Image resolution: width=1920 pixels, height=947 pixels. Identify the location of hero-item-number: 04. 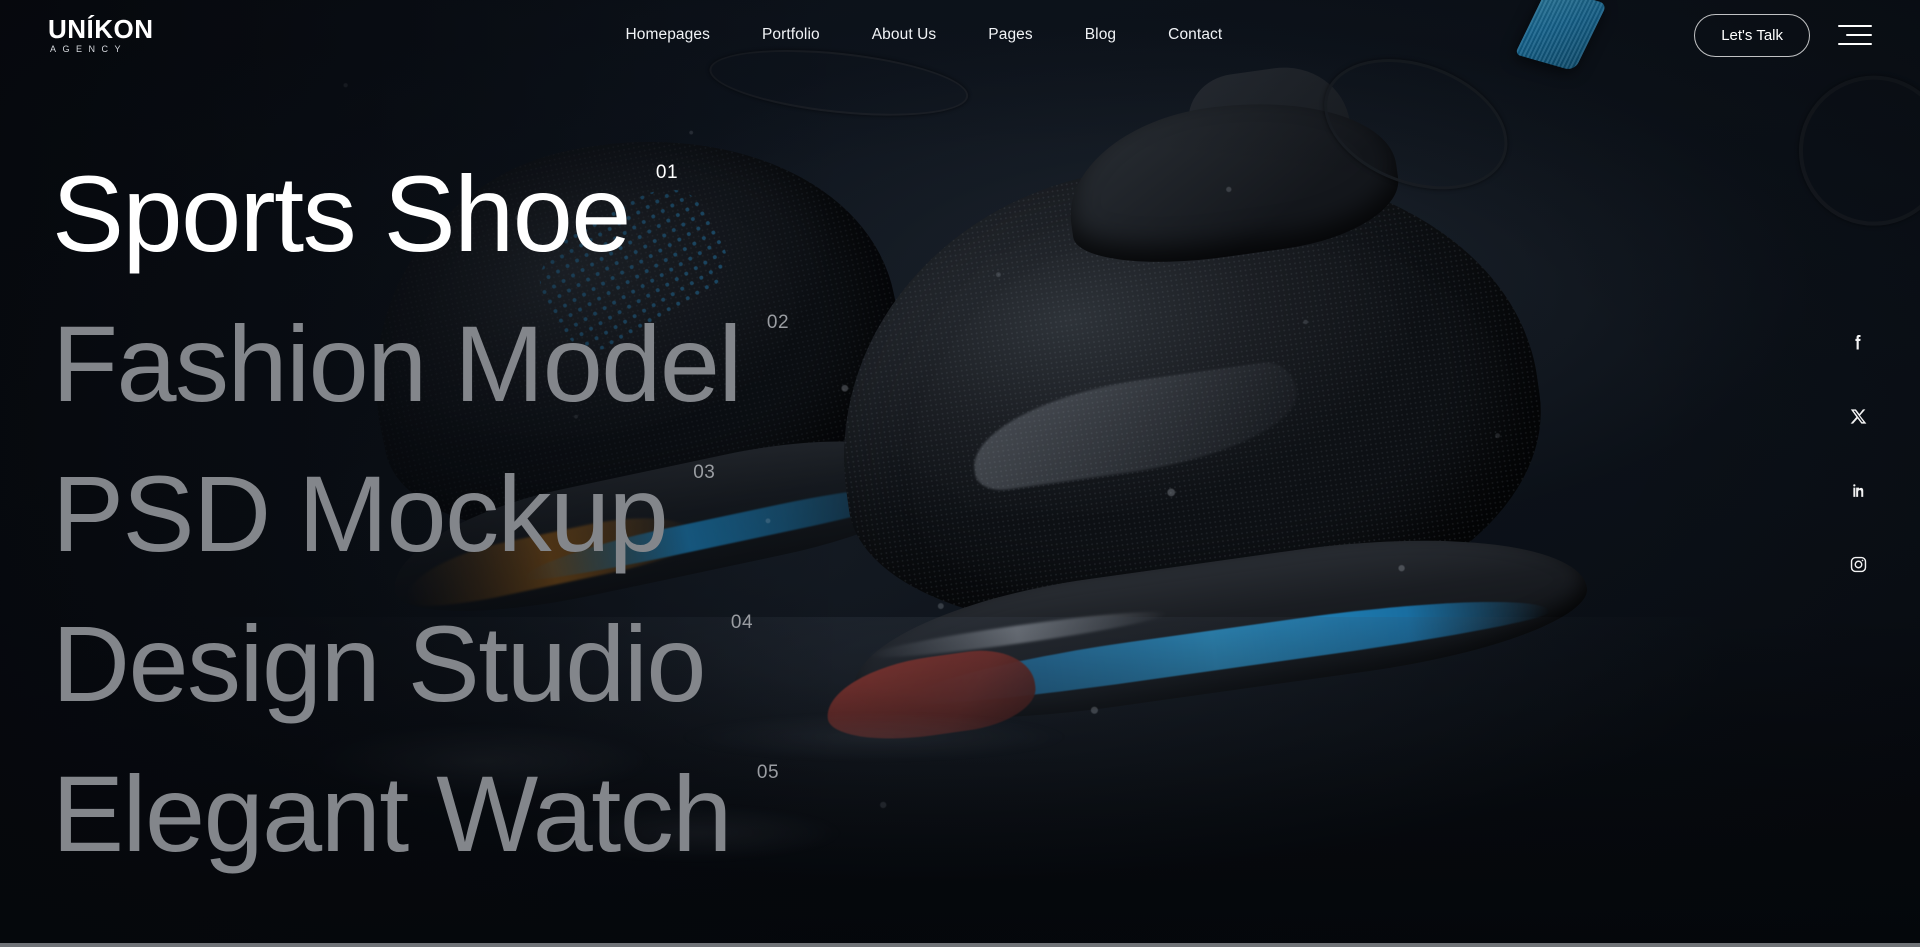
(742, 622).